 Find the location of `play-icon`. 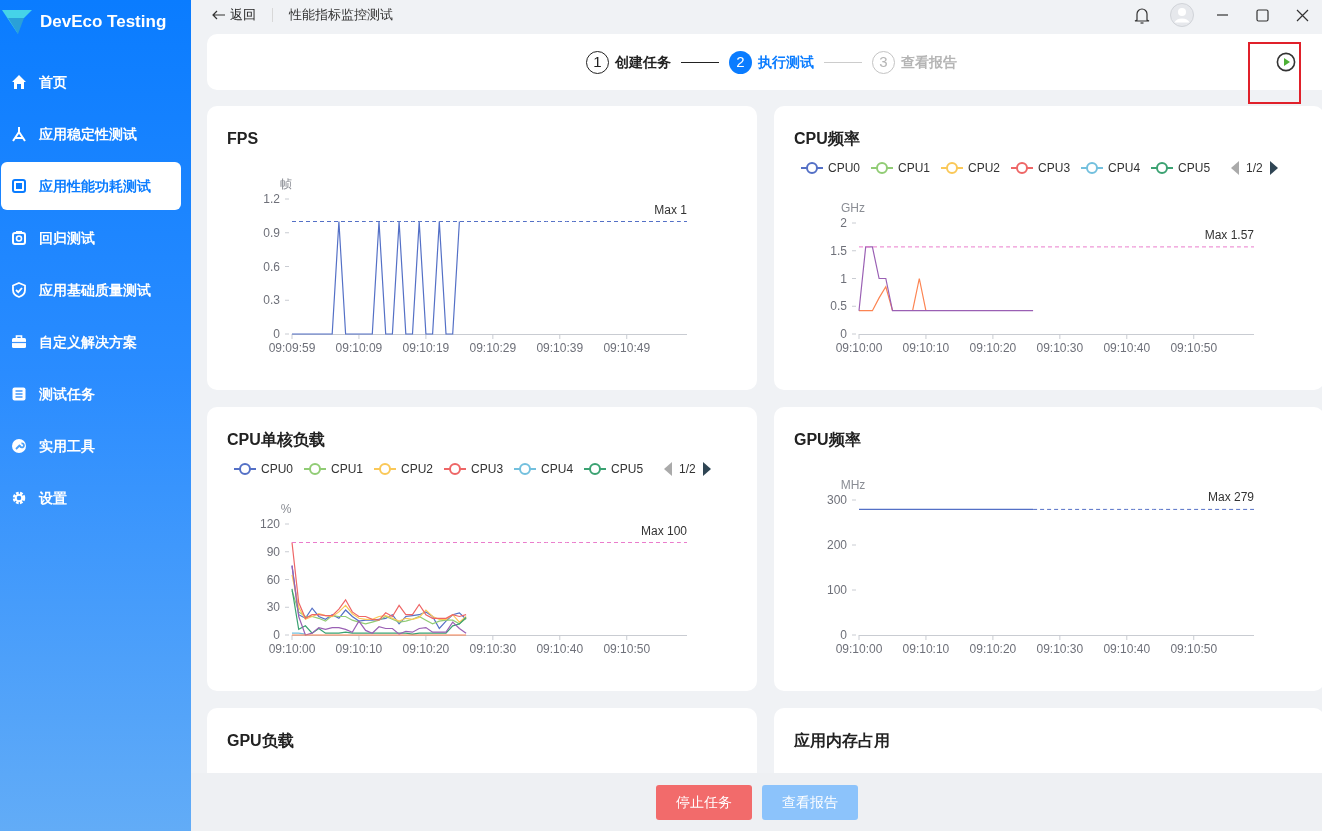

play-icon is located at coordinates (1286, 62).